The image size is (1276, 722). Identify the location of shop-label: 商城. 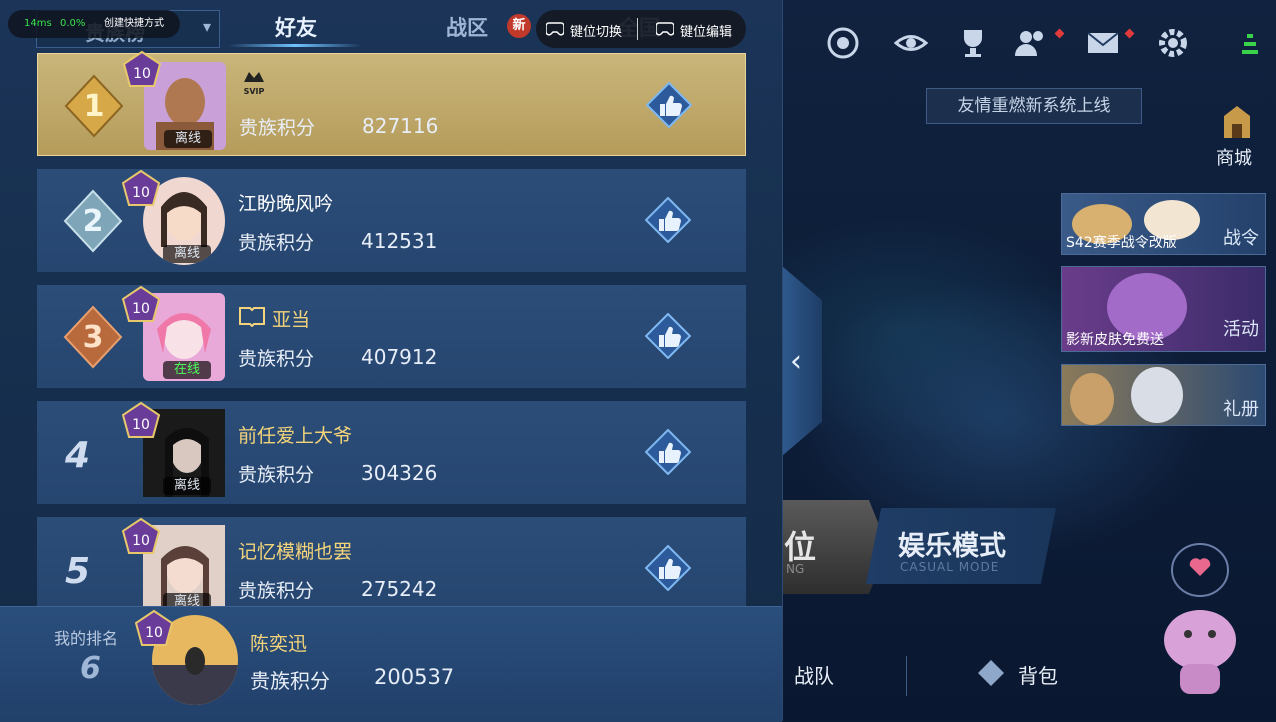
(1234, 158).